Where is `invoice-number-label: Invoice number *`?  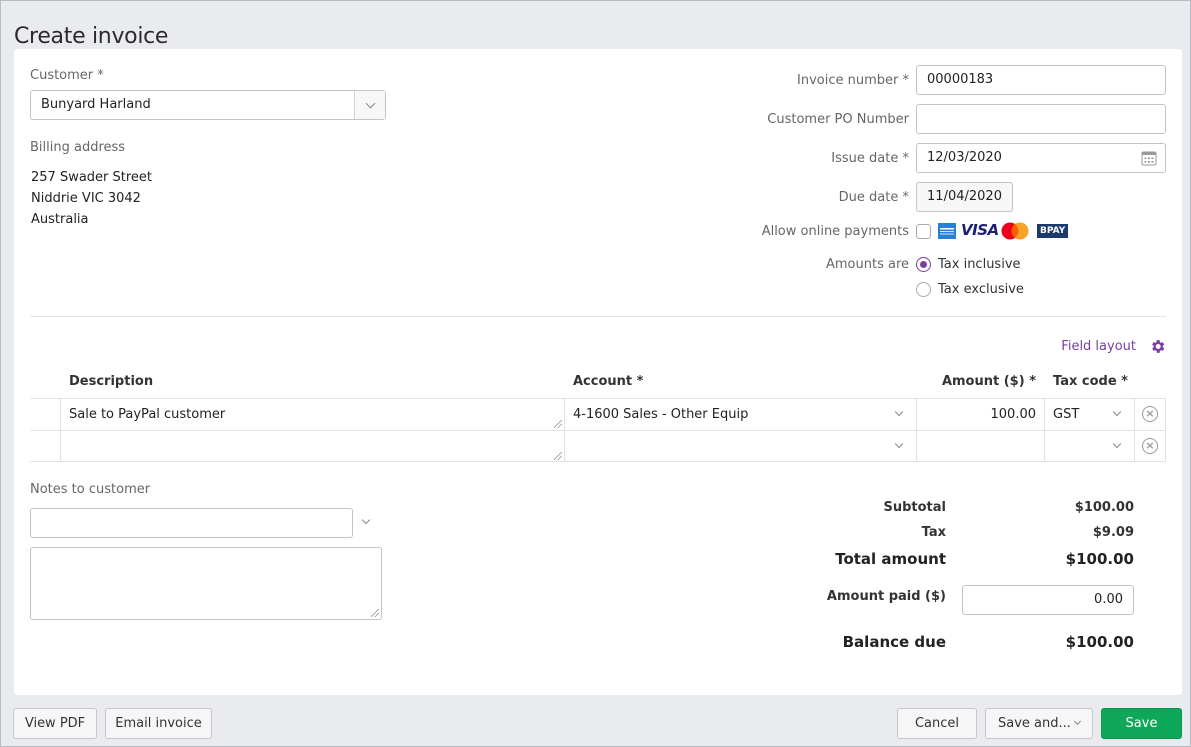
invoice-number-label: Invoice number * is located at coordinates (853, 80).